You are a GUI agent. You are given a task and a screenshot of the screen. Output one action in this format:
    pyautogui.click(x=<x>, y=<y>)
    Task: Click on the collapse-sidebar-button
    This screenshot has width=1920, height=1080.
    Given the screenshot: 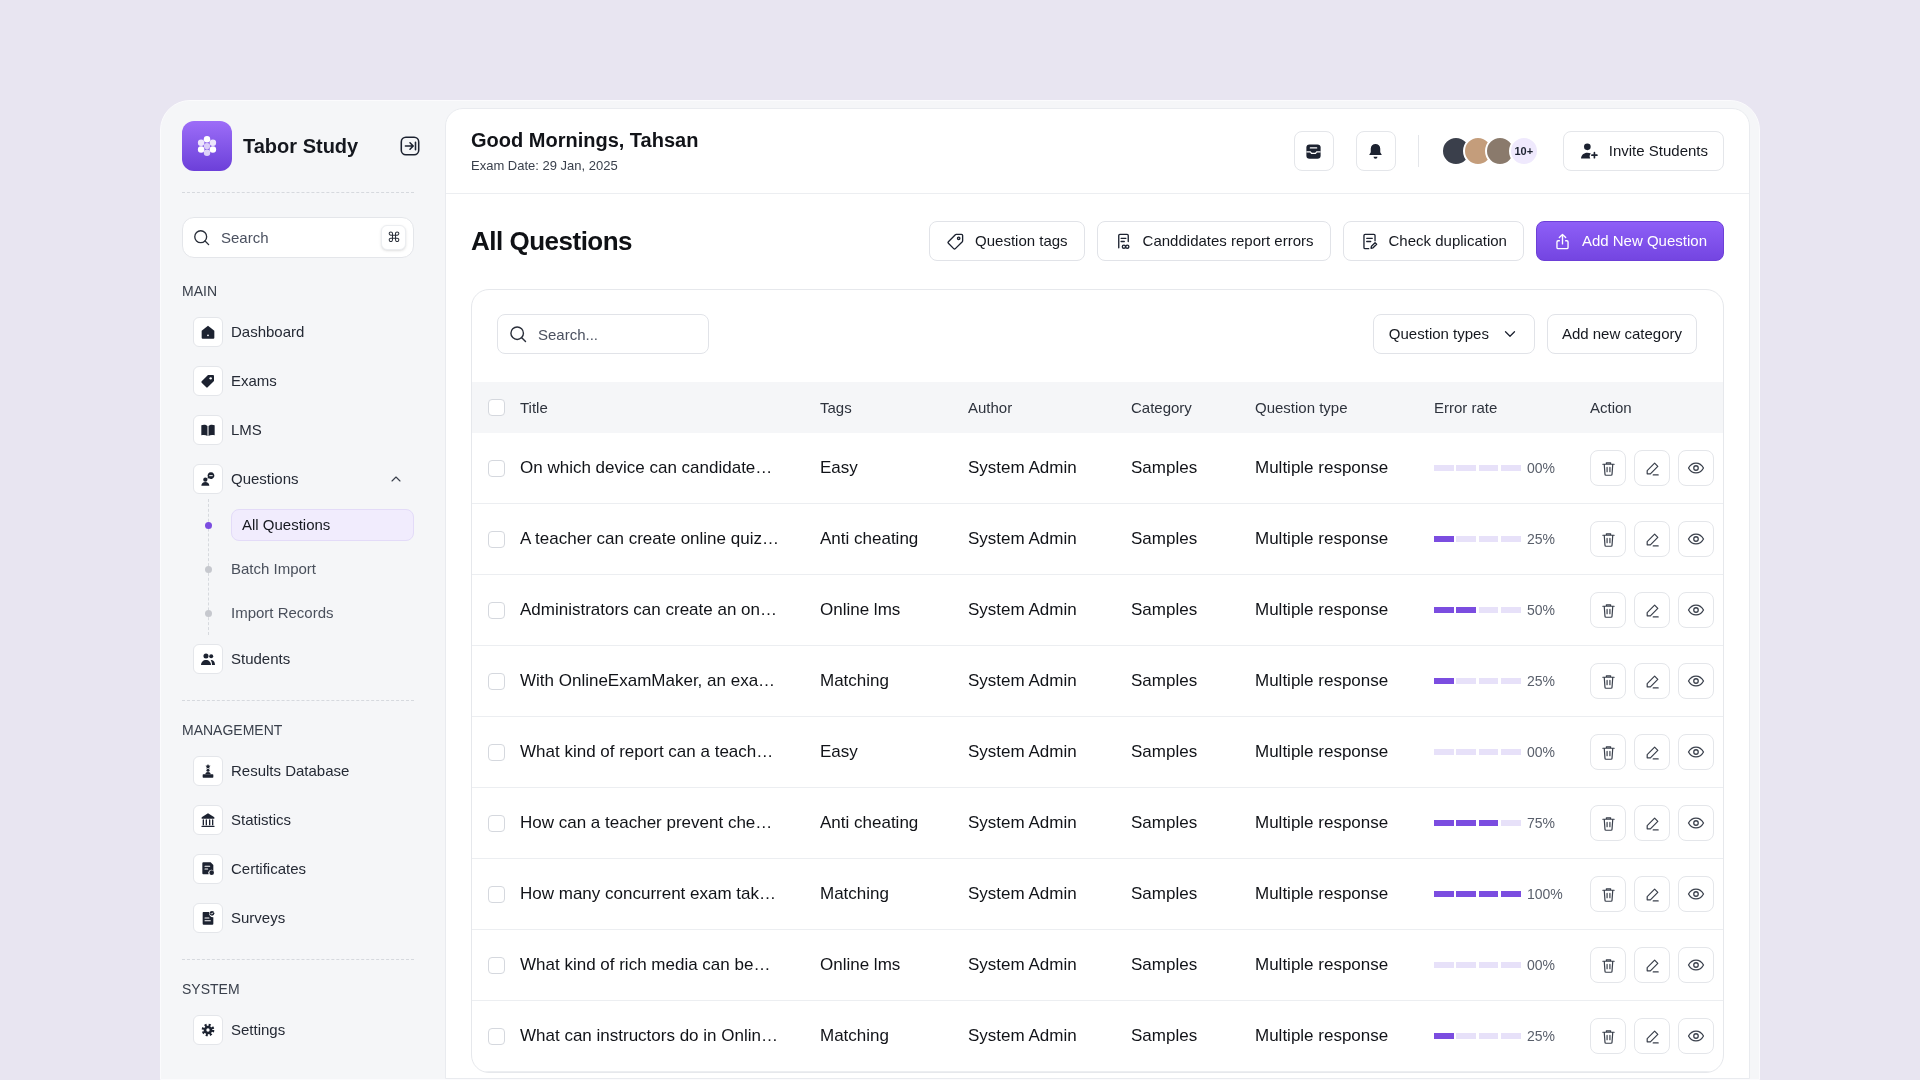 What is the action you would take?
    pyautogui.click(x=410, y=146)
    